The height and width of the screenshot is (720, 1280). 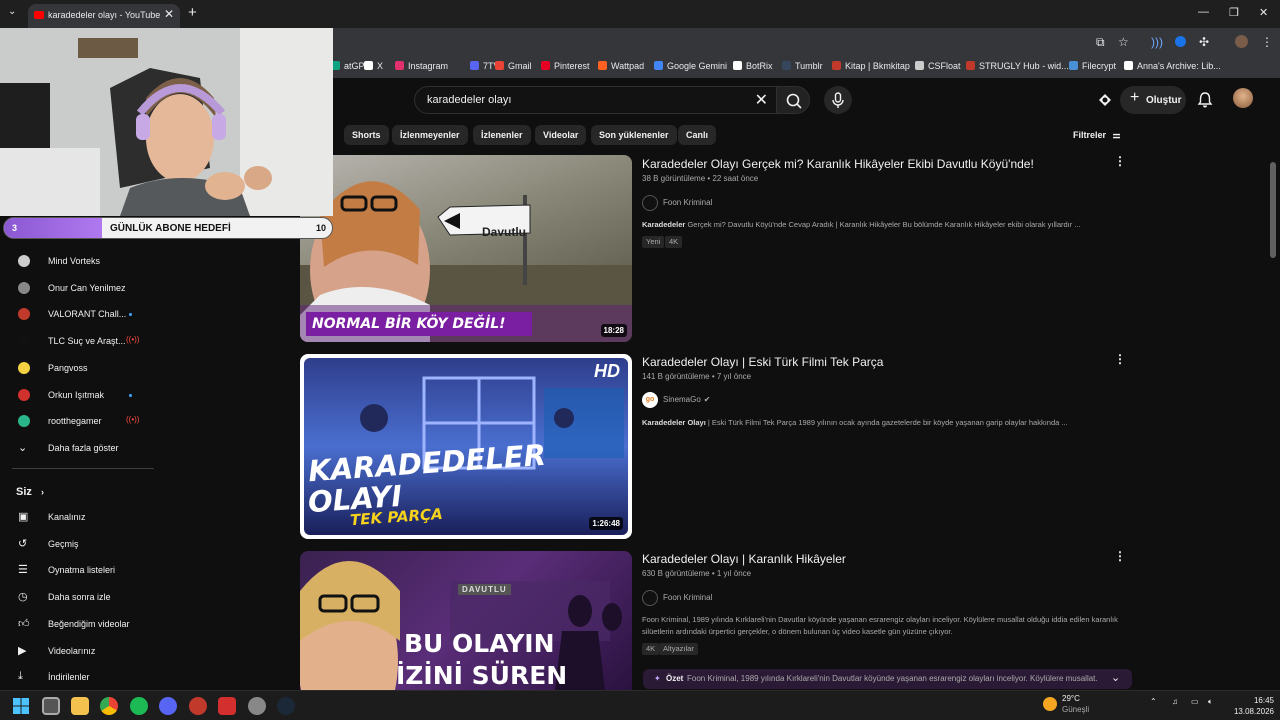 What do you see at coordinates (30, 492) in the screenshot?
I see `you-section-header: Siz ›` at bounding box center [30, 492].